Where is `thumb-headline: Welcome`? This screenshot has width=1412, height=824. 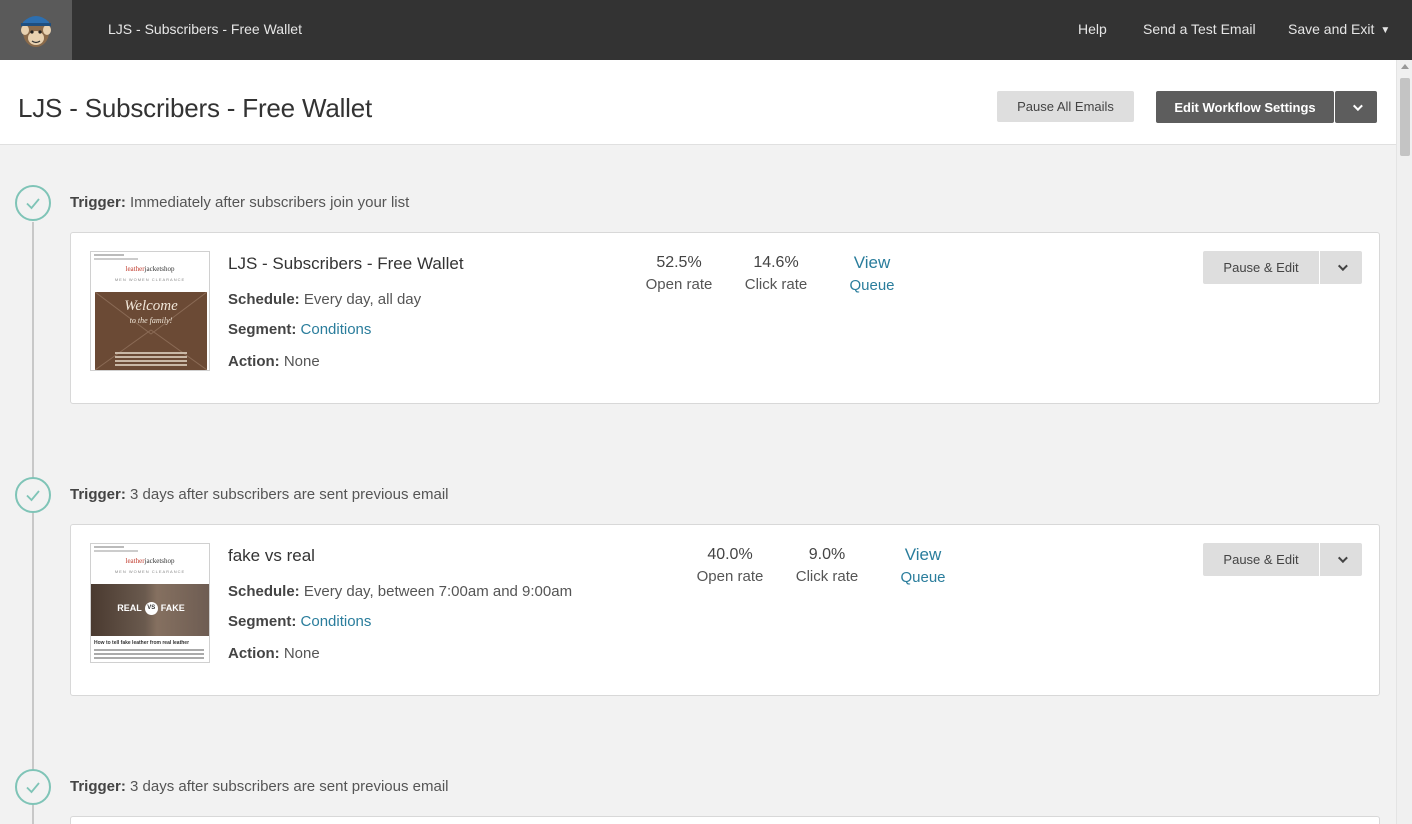 thumb-headline: Welcome is located at coordinates (151, 306).